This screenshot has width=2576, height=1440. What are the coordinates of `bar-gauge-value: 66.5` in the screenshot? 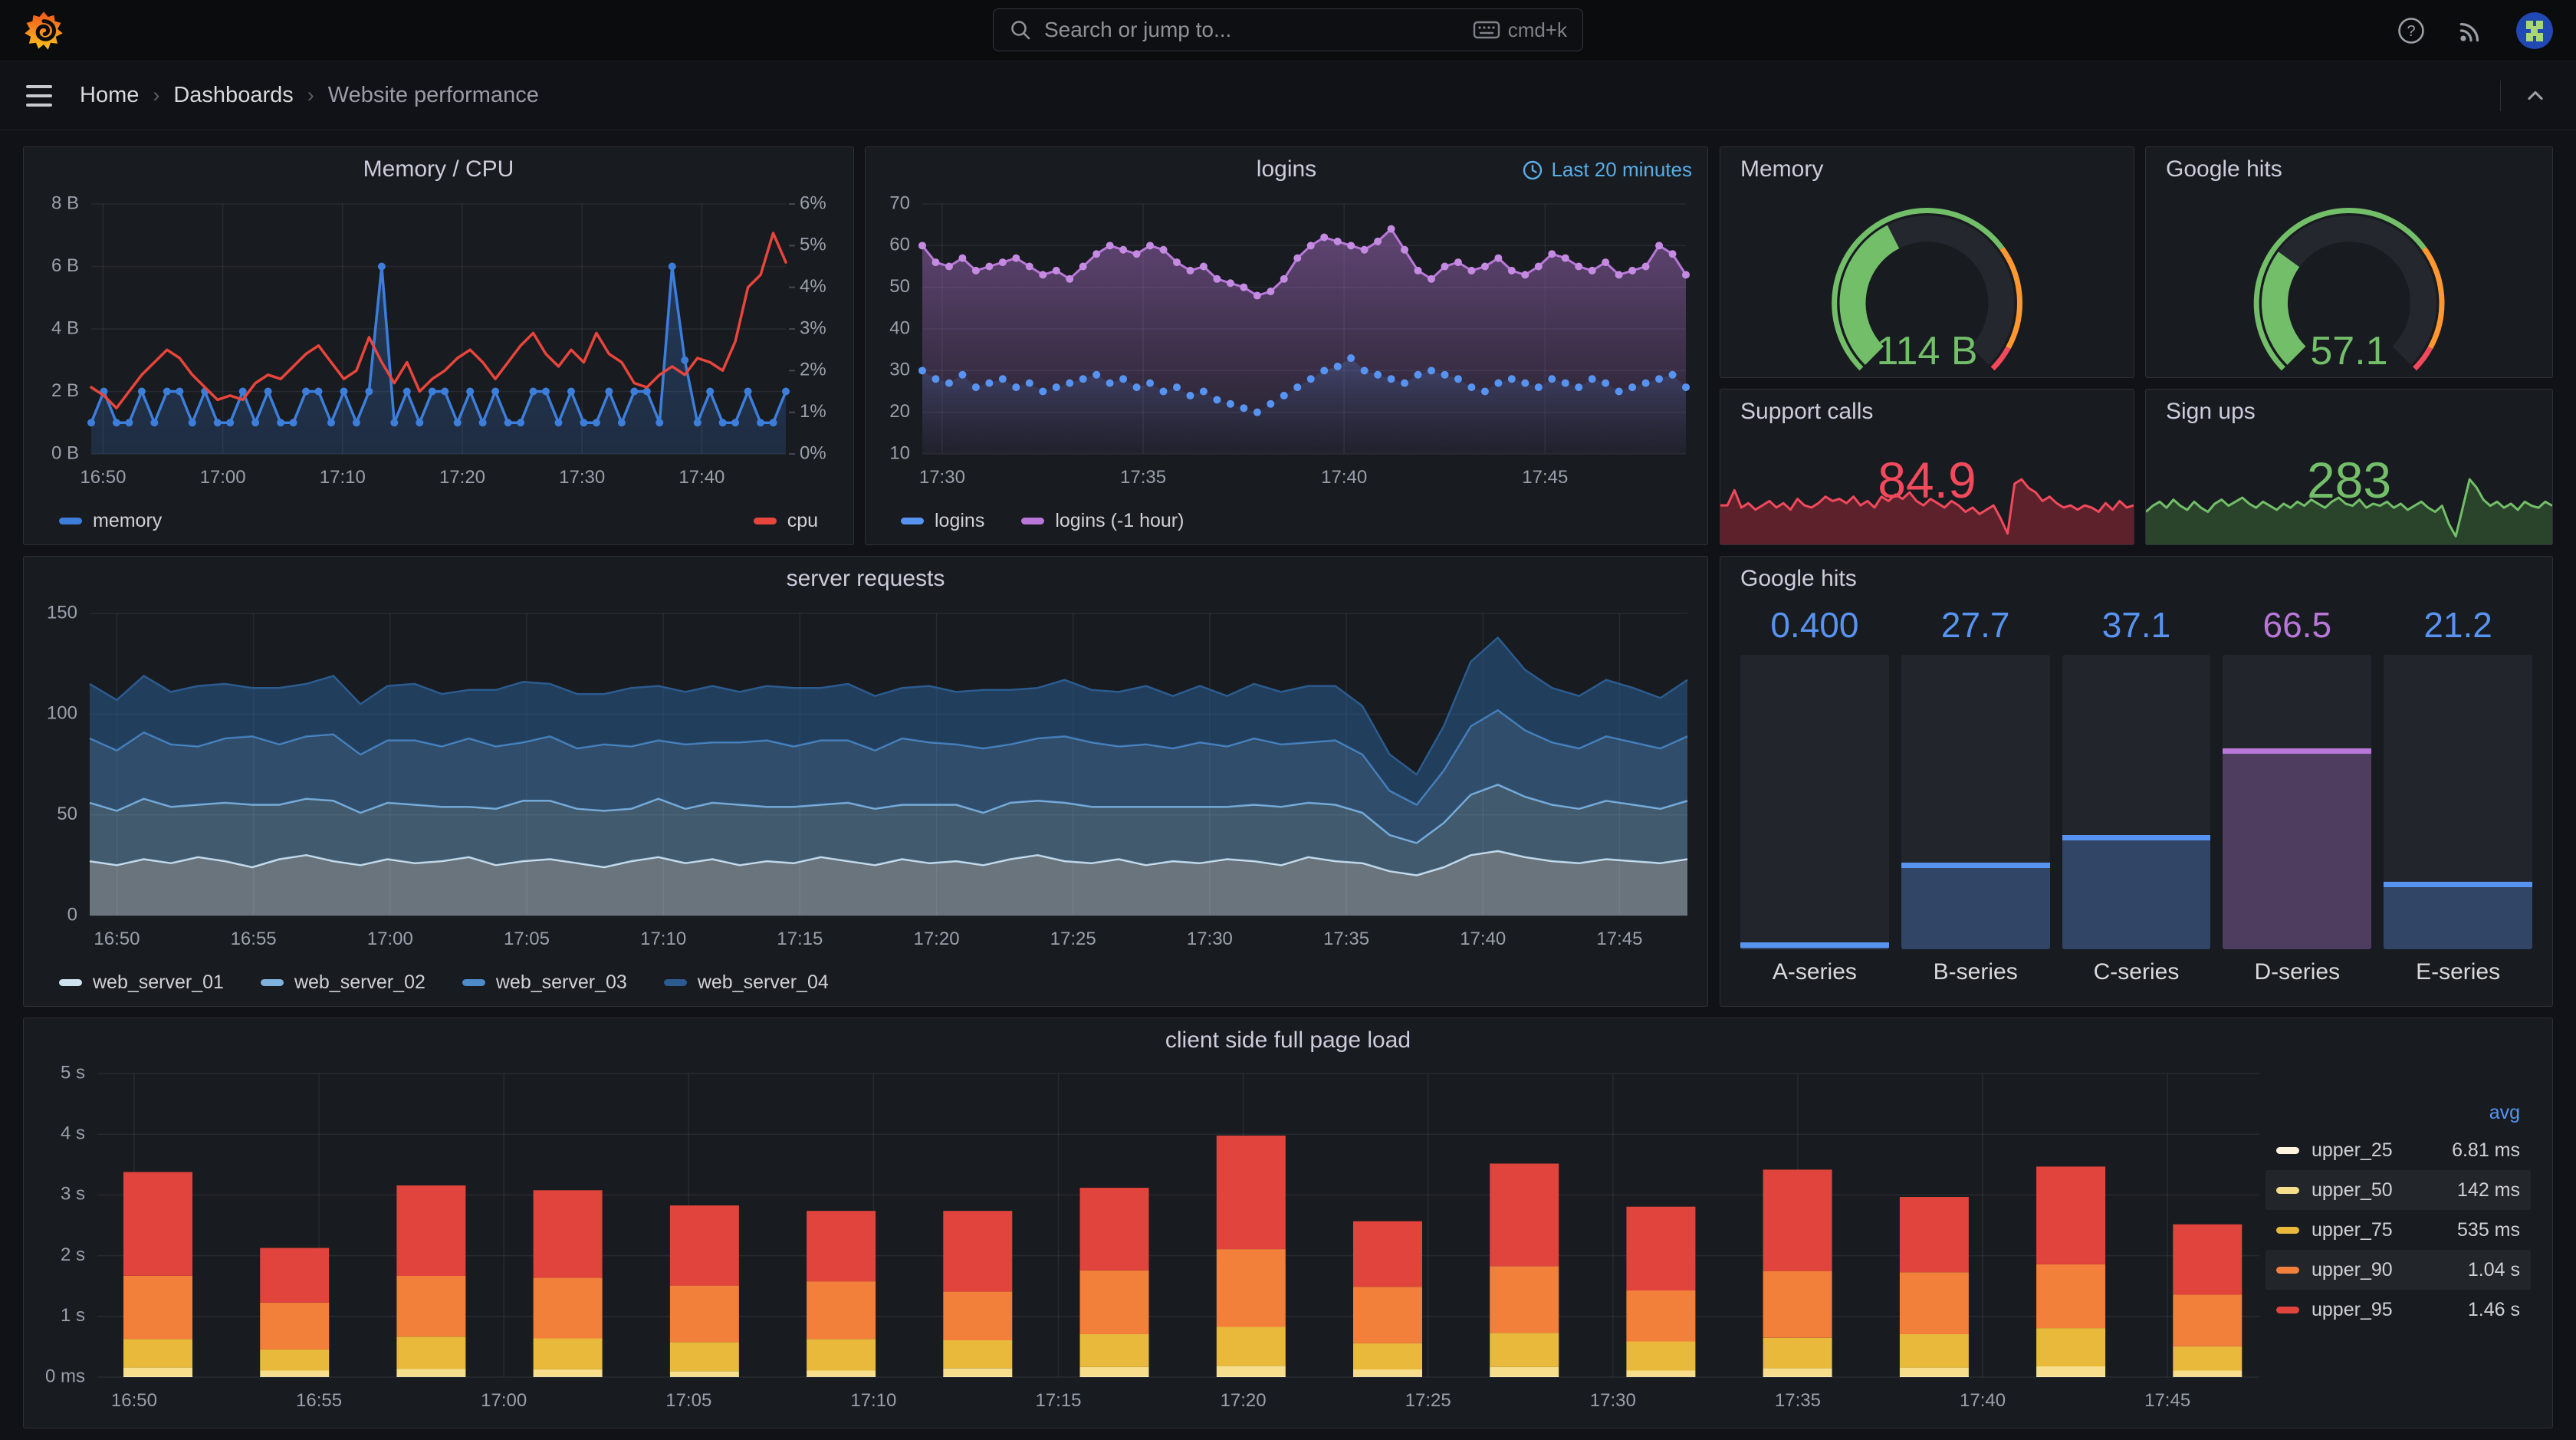 It's located at (2297, 625).